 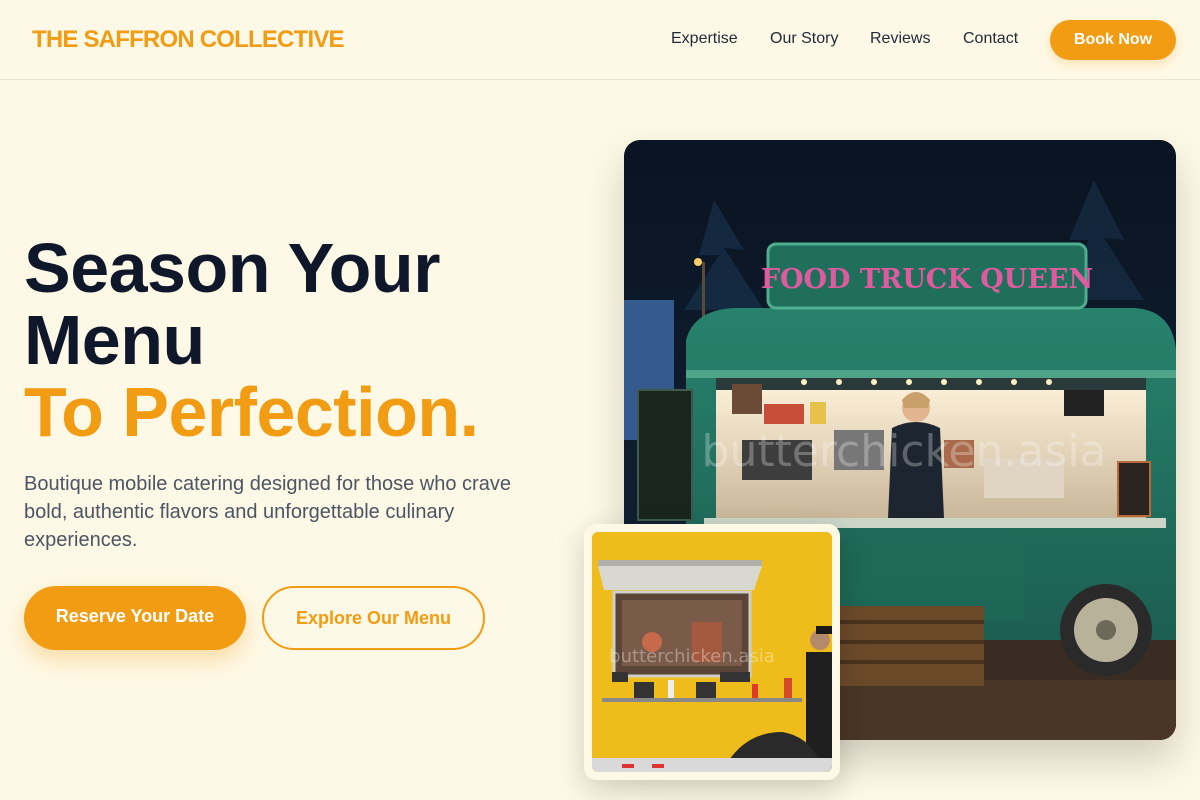 I want to click on hero-title-accent: To Perfection., so click(x=251, y=412).